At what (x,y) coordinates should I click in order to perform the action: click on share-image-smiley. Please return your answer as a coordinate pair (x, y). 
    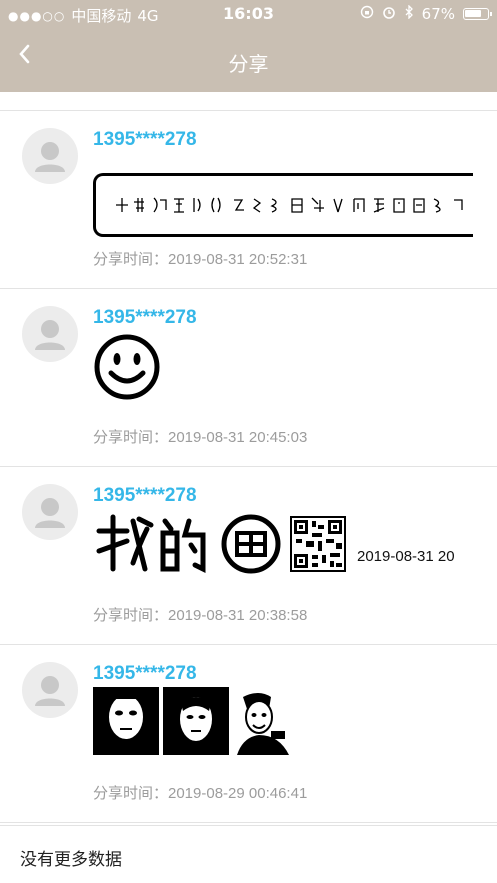
    Looking at the image, I should click on (127, 369).